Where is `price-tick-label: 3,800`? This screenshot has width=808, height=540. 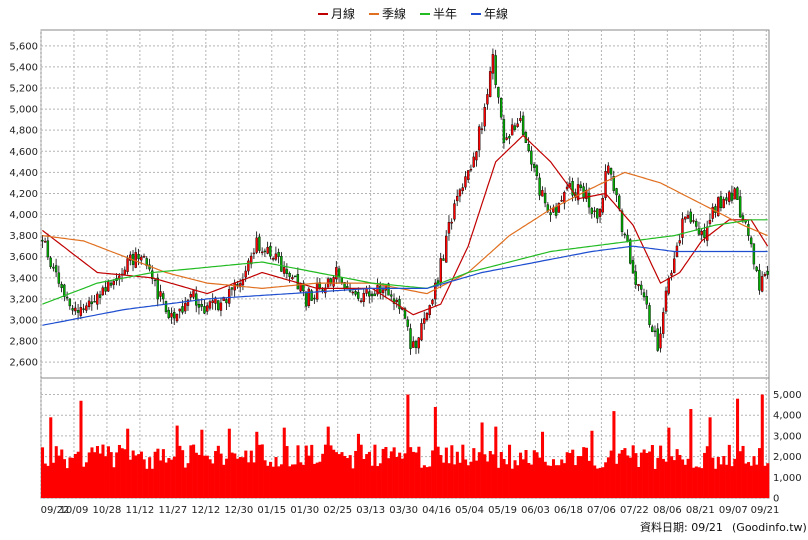 price-tick-label: 3,800 is located at coordinates (23, 236).